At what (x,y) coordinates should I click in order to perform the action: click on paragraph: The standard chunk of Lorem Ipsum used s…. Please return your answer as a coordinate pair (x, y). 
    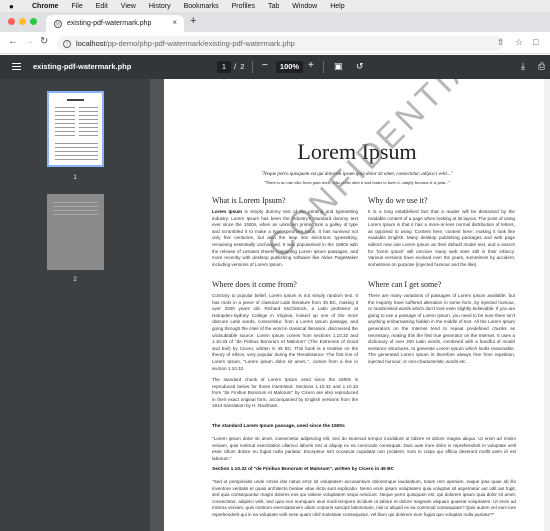
    Looking at the image, I should click on (285, 393).